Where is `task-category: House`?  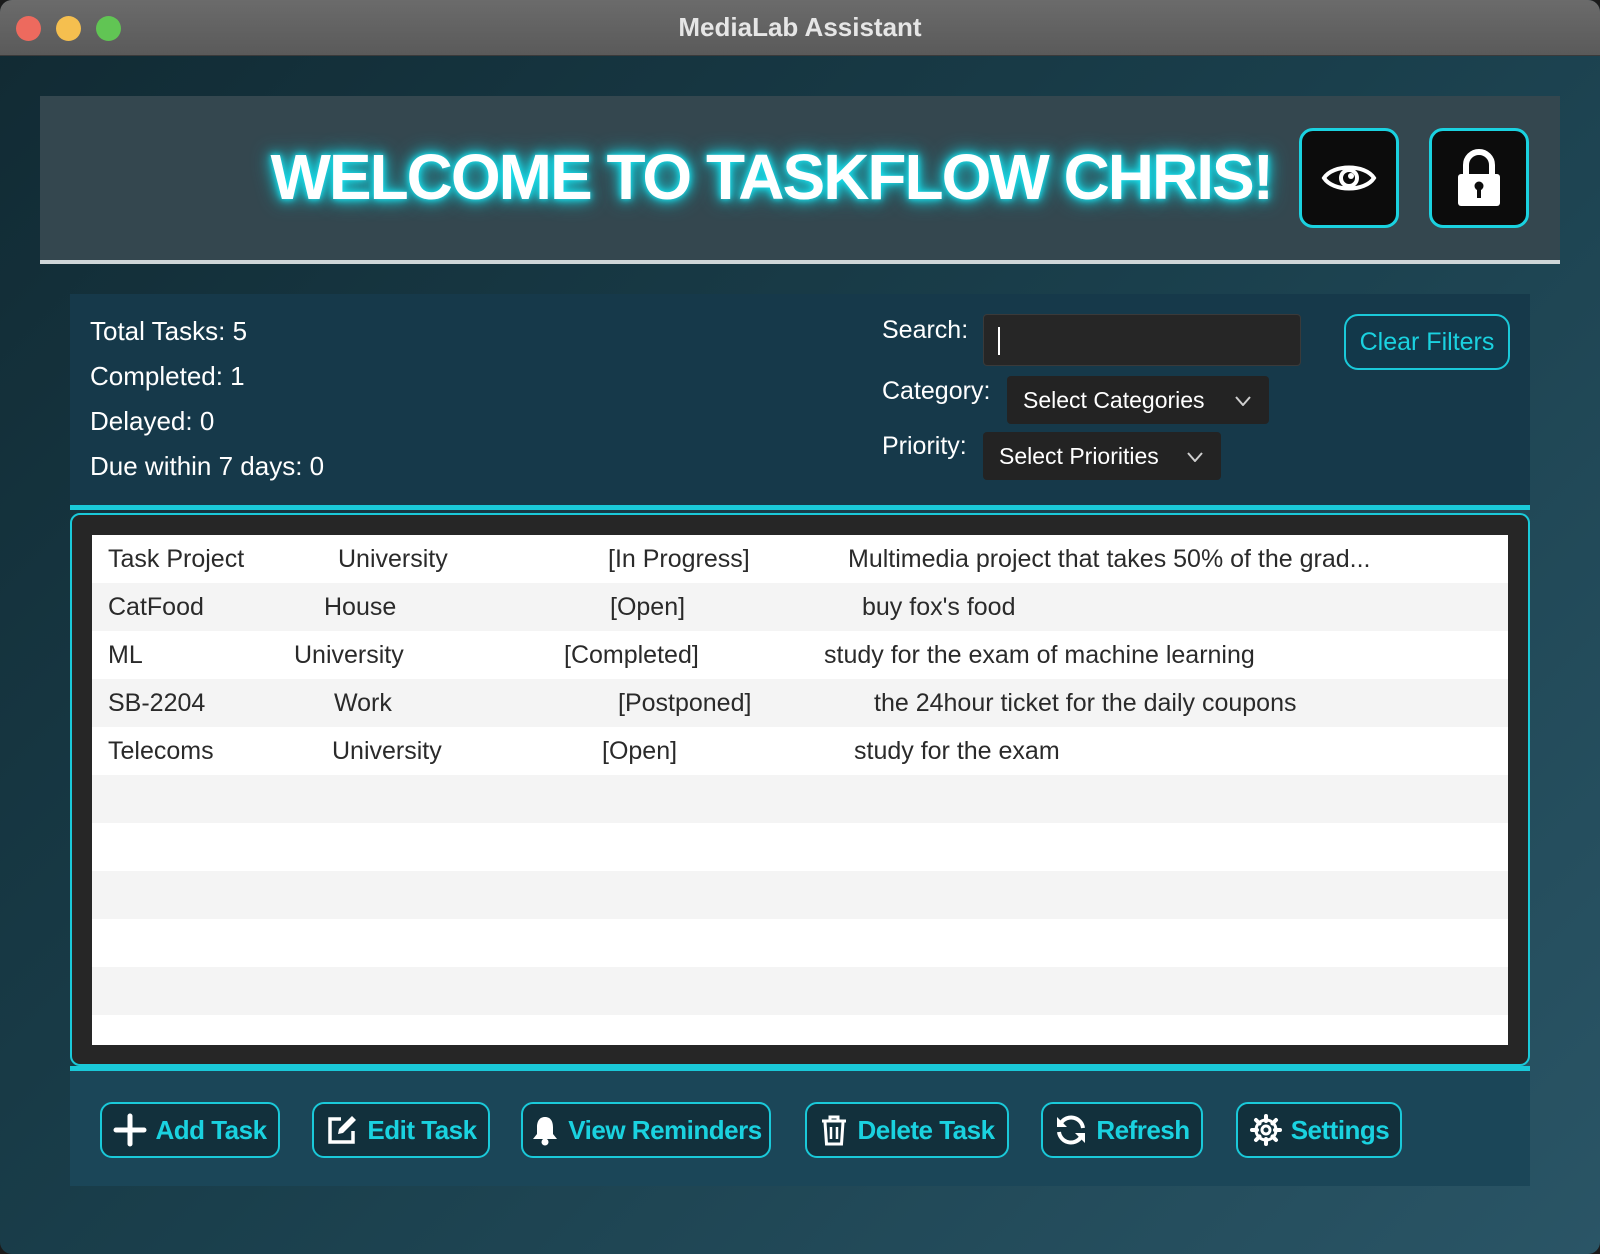 task-category: House is located at coordinates (360, 607).